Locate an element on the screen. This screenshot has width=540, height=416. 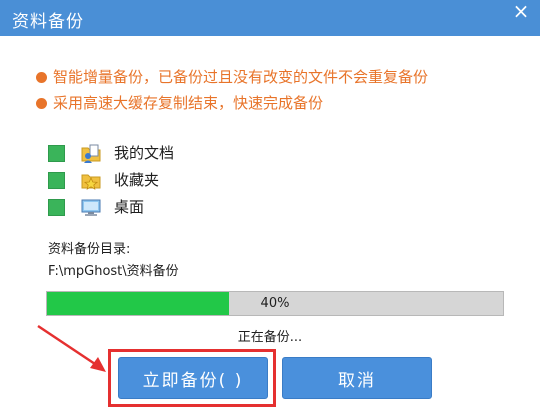
backup-directory-path: F:\mpGhost\资料备份 is located at coordinates (113, 271).